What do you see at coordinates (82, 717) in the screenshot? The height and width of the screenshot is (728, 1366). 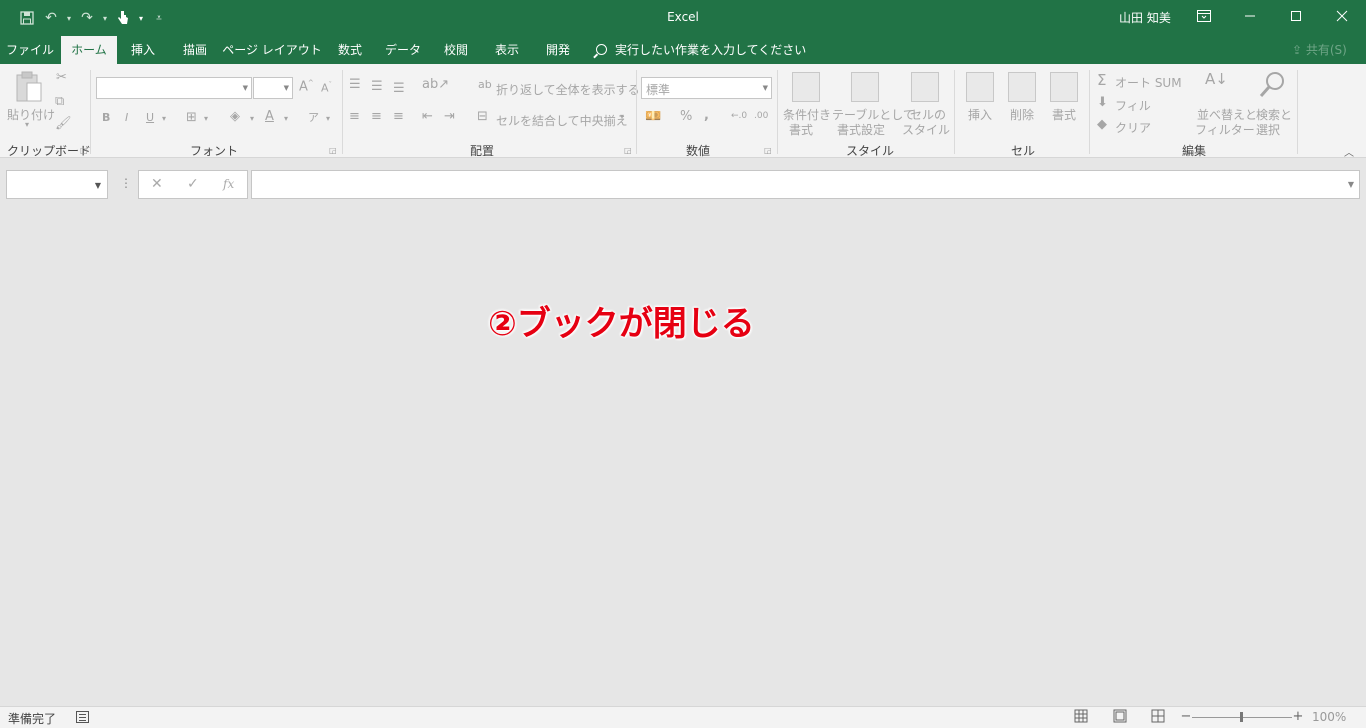 I see `macro-record-icon` at bounding box center [82, 717].